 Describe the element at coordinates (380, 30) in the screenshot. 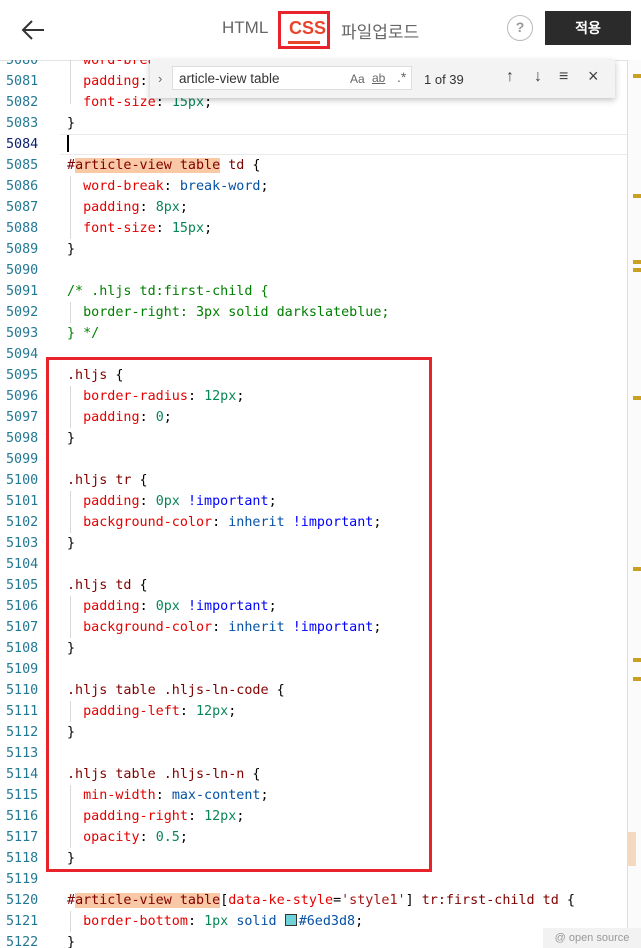

I see `tab-file-upload: 파일업로드` at that location.